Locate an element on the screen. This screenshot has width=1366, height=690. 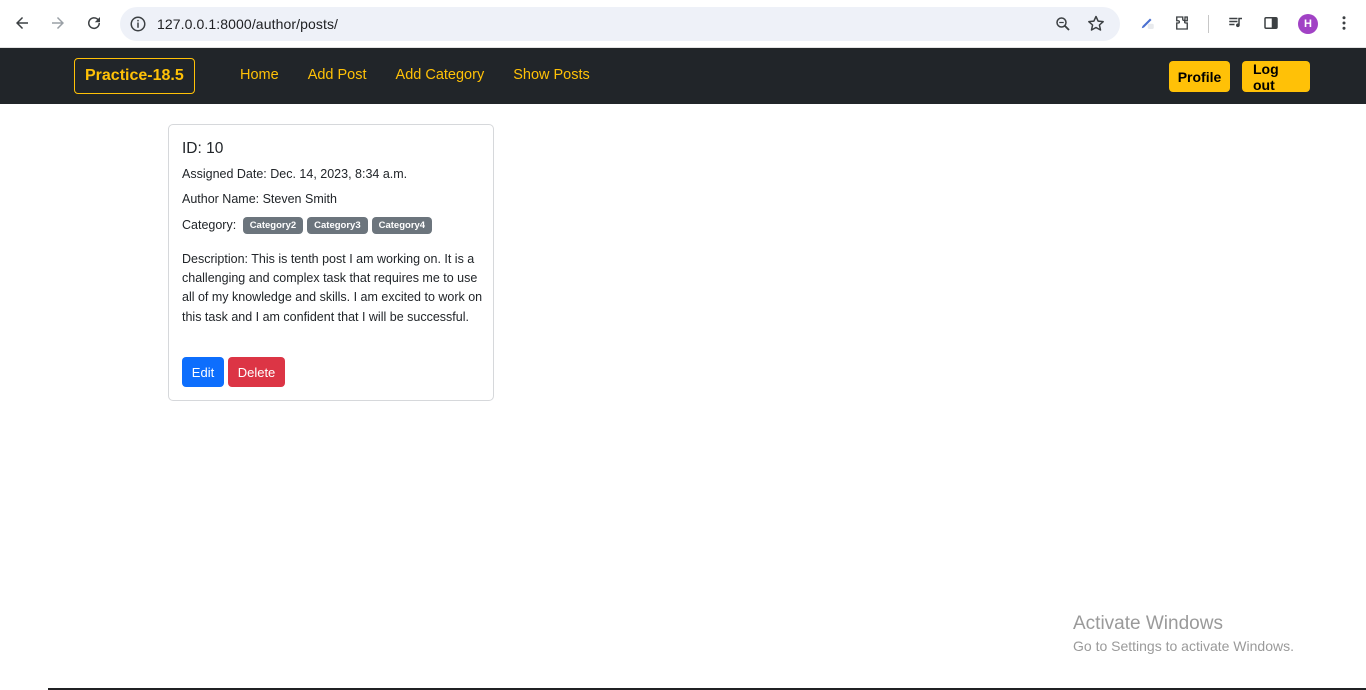
nav-links: Home Add Post Add Category Show Posts is located at coordinates (429, 75).